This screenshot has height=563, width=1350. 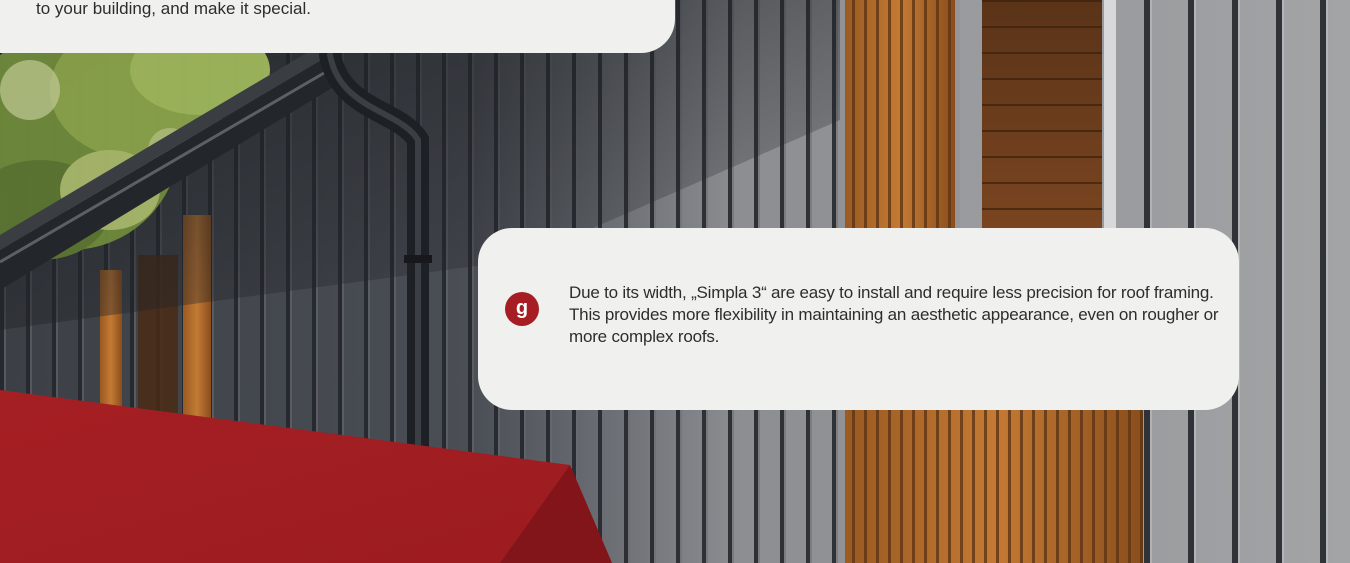 I want to click on letter-badge-icon: g, so click(x=522, y=309).